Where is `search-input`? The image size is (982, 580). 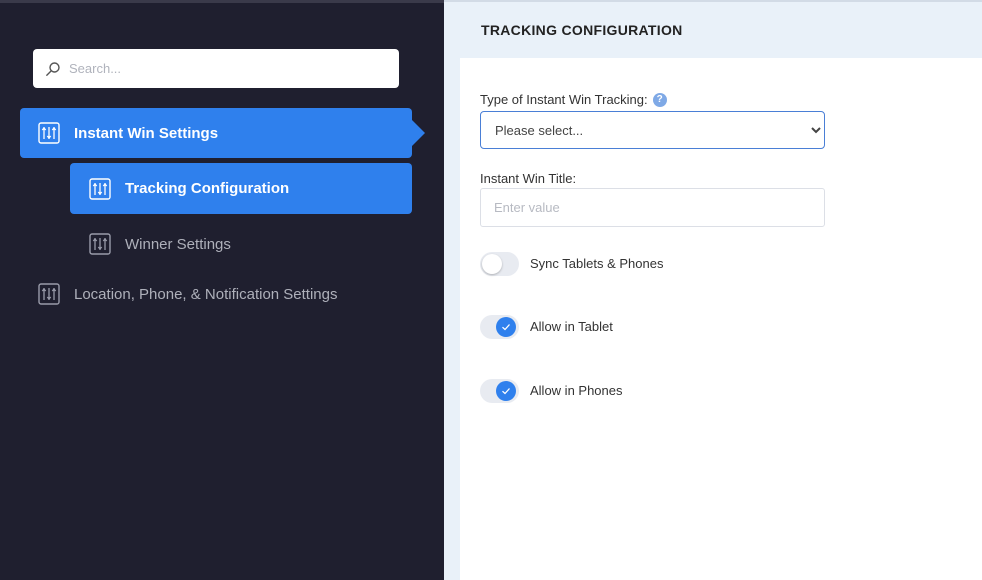
search-input is located at coordinates (219, 68).